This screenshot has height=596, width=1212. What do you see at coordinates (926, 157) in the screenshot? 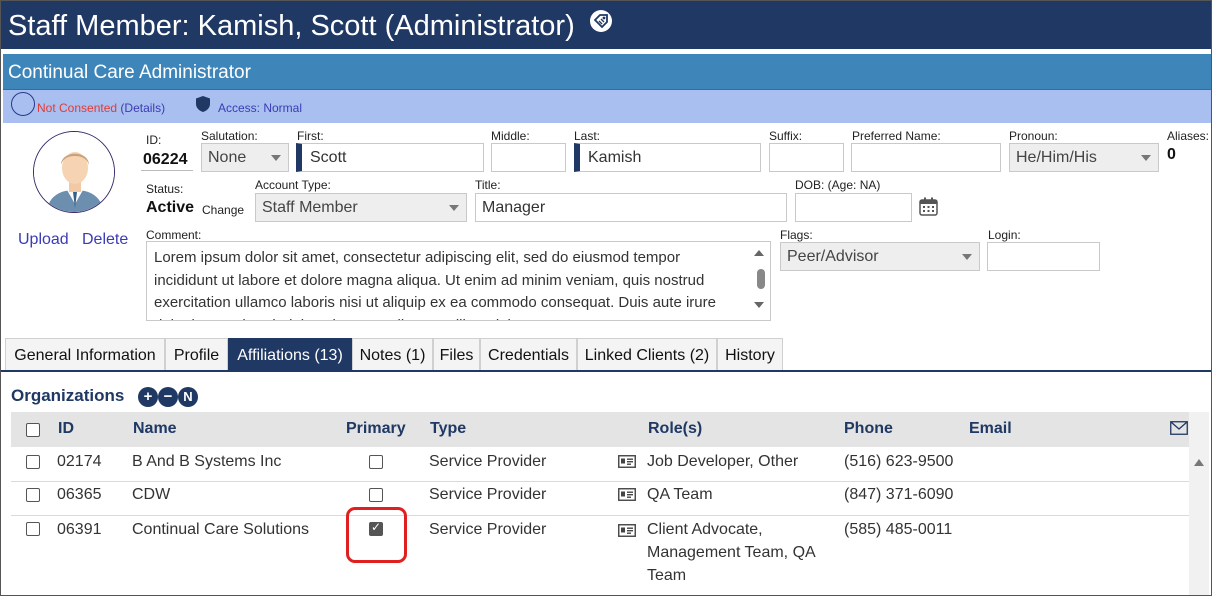
I see `preferred-name-field` at bounding box center [926, 157].